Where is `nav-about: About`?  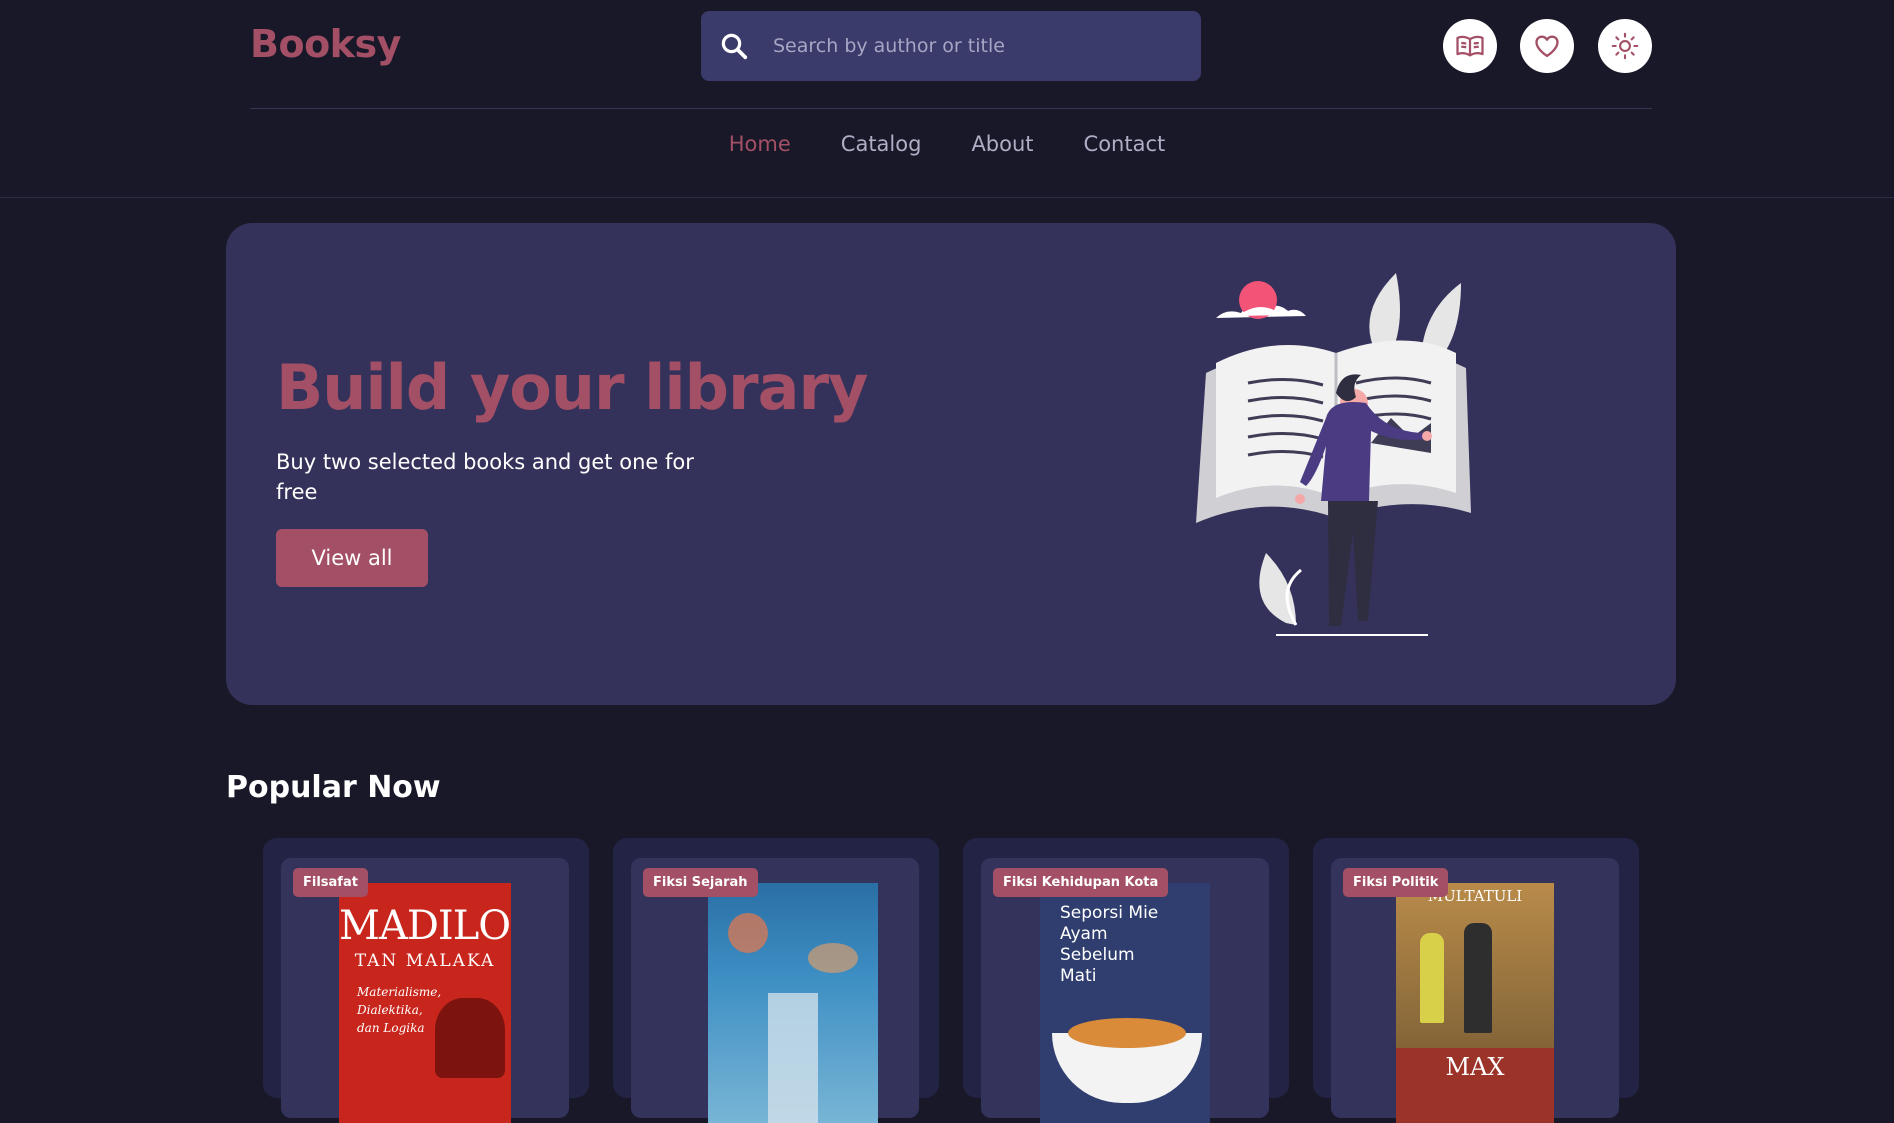
nav-about: About is located at coordinates (1002, 144).